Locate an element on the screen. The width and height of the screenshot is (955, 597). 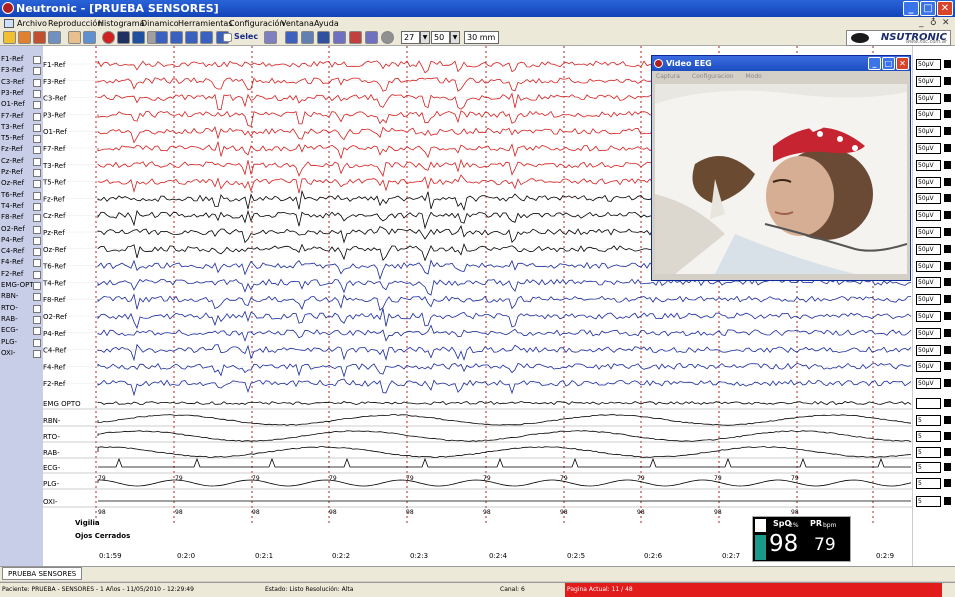
menu-ventana: Ventana is located at coordinates (297, 23).